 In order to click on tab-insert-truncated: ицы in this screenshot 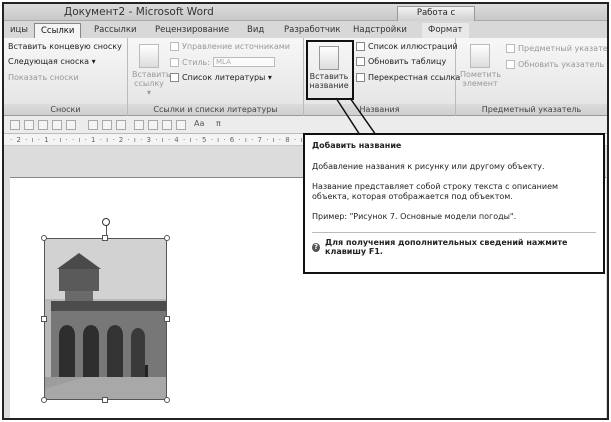, I will do `click(19, 30)`.